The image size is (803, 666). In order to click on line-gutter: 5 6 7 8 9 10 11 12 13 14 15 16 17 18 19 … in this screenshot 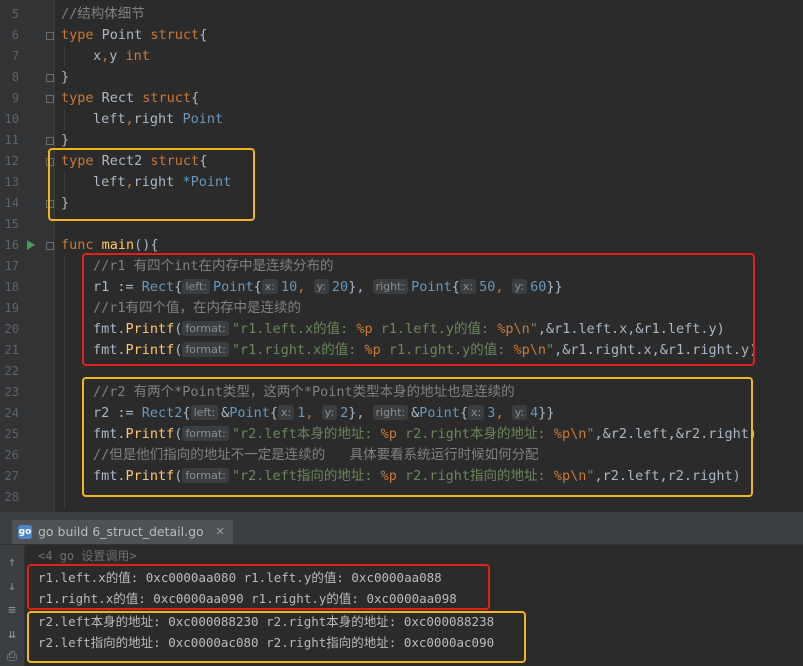, I will do `click(27, 256)`.